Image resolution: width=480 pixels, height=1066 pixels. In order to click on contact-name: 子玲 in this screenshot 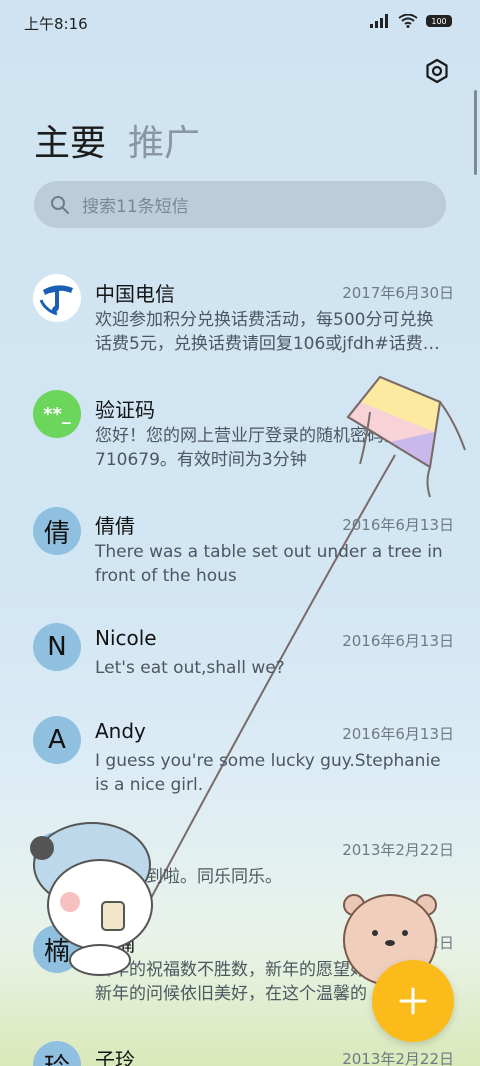, I will do `click(115, 1057)`.